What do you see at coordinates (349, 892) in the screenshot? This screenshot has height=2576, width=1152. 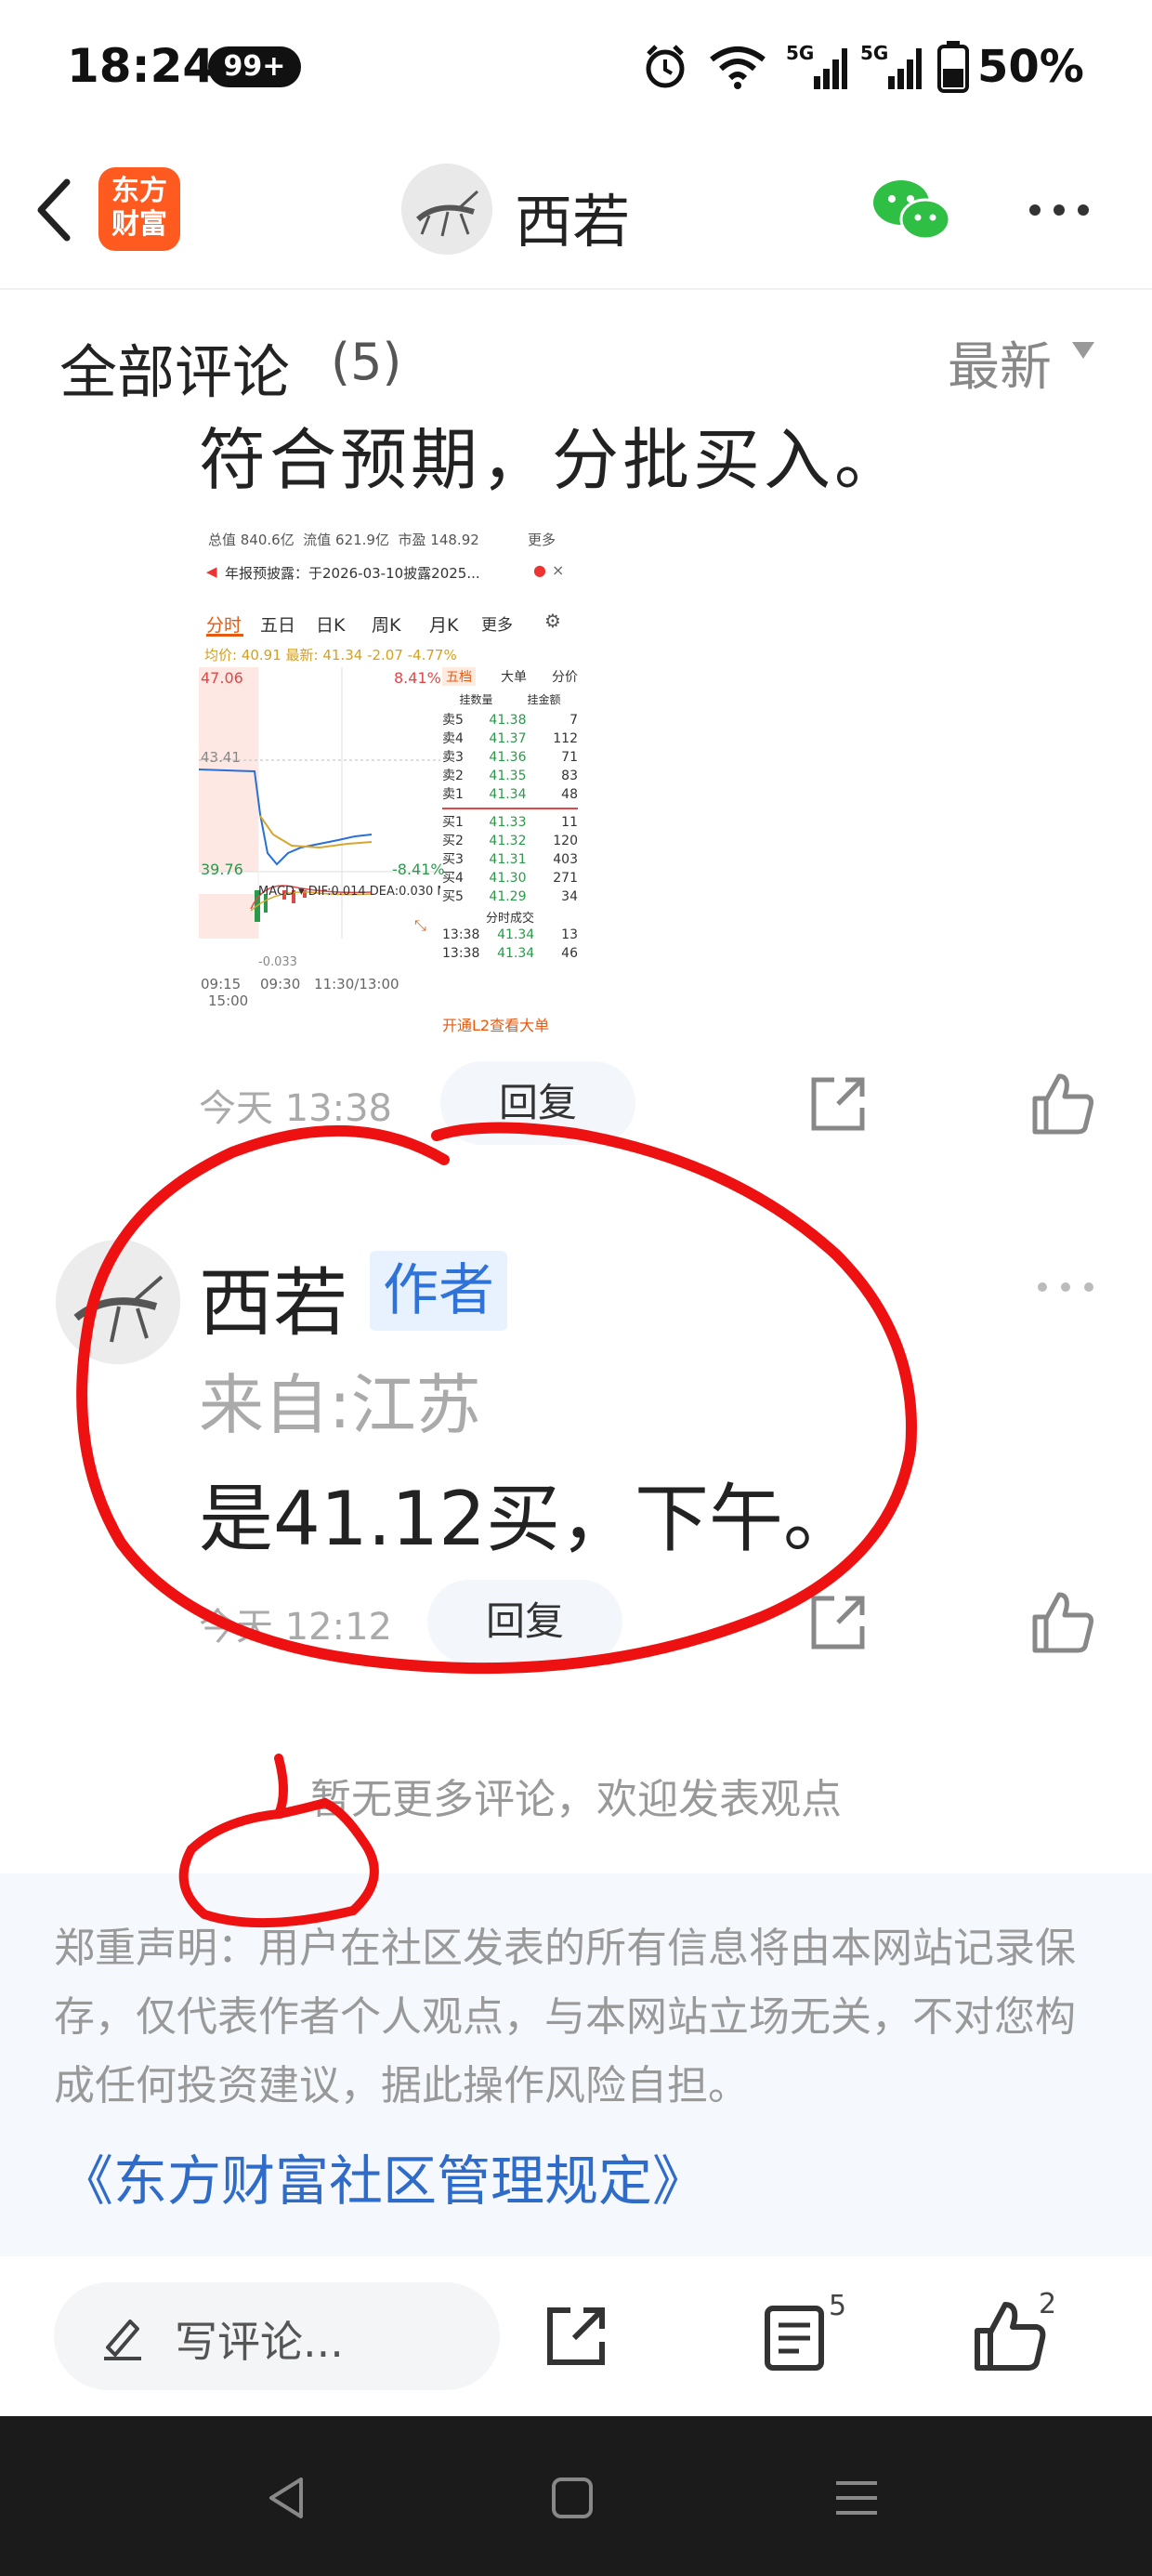 I see `macd-label: MACD ▾ DIF:0.014 DEA:0.030 M:-0.033` at bounding box center [349, 892].